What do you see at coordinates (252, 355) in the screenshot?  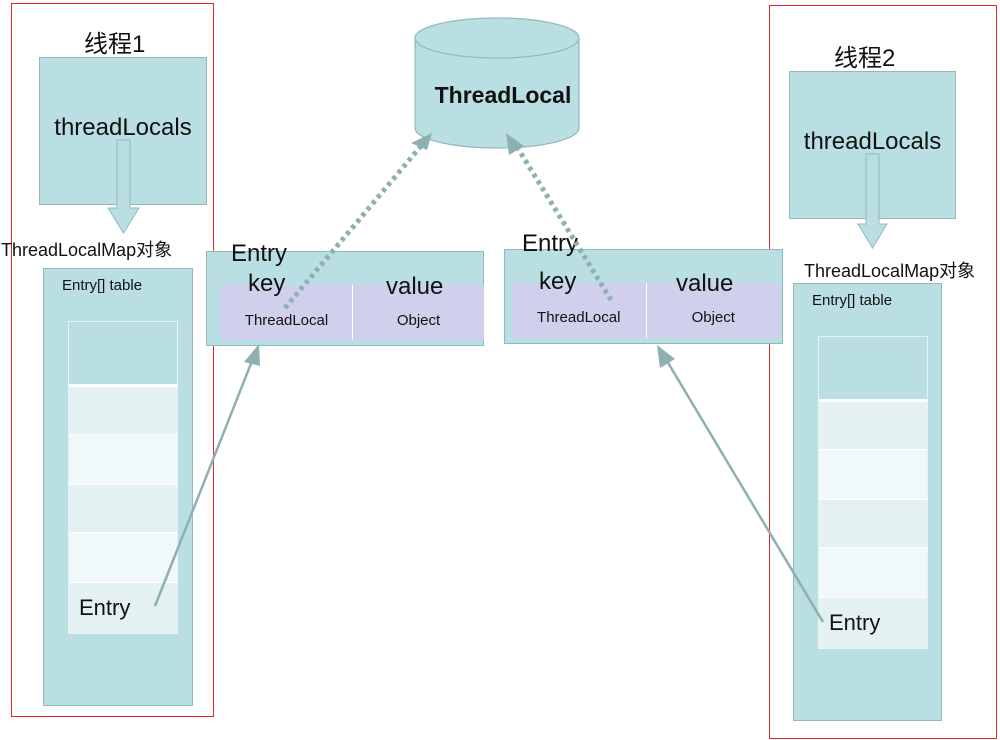 I see `thread1-entry-ref-arrowhead` at bounding box center [252, 355].